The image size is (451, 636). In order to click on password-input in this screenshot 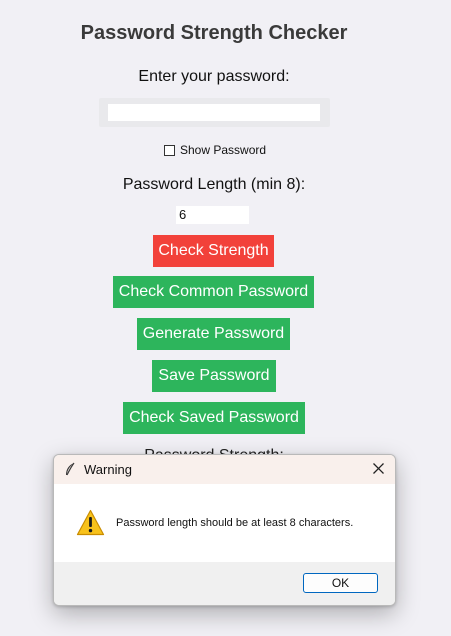, I will do `click(214, 112)`.